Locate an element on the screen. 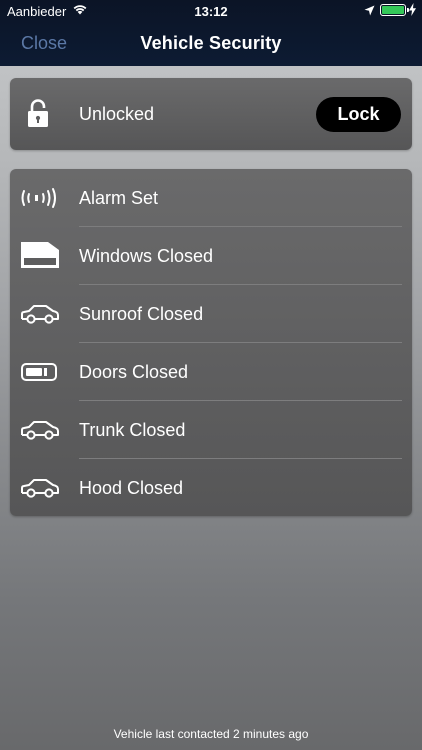  navigation-header: Aanbieder 13:12 Close Vehicle Security is located at coordinates (211, 33).